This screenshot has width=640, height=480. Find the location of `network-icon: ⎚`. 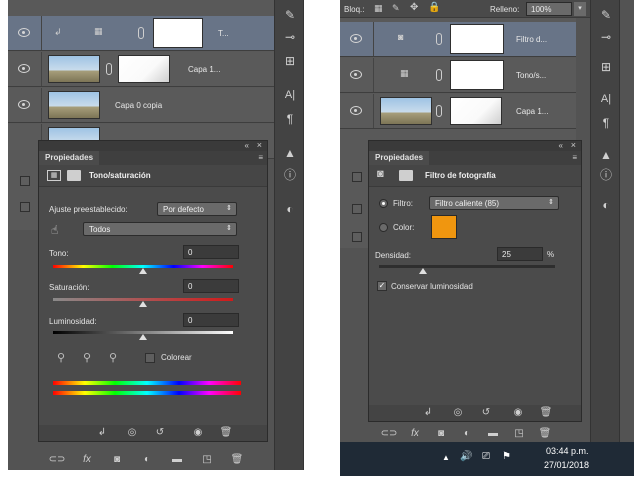

network-icon: ⎚ is located at coordinates (486, 456).